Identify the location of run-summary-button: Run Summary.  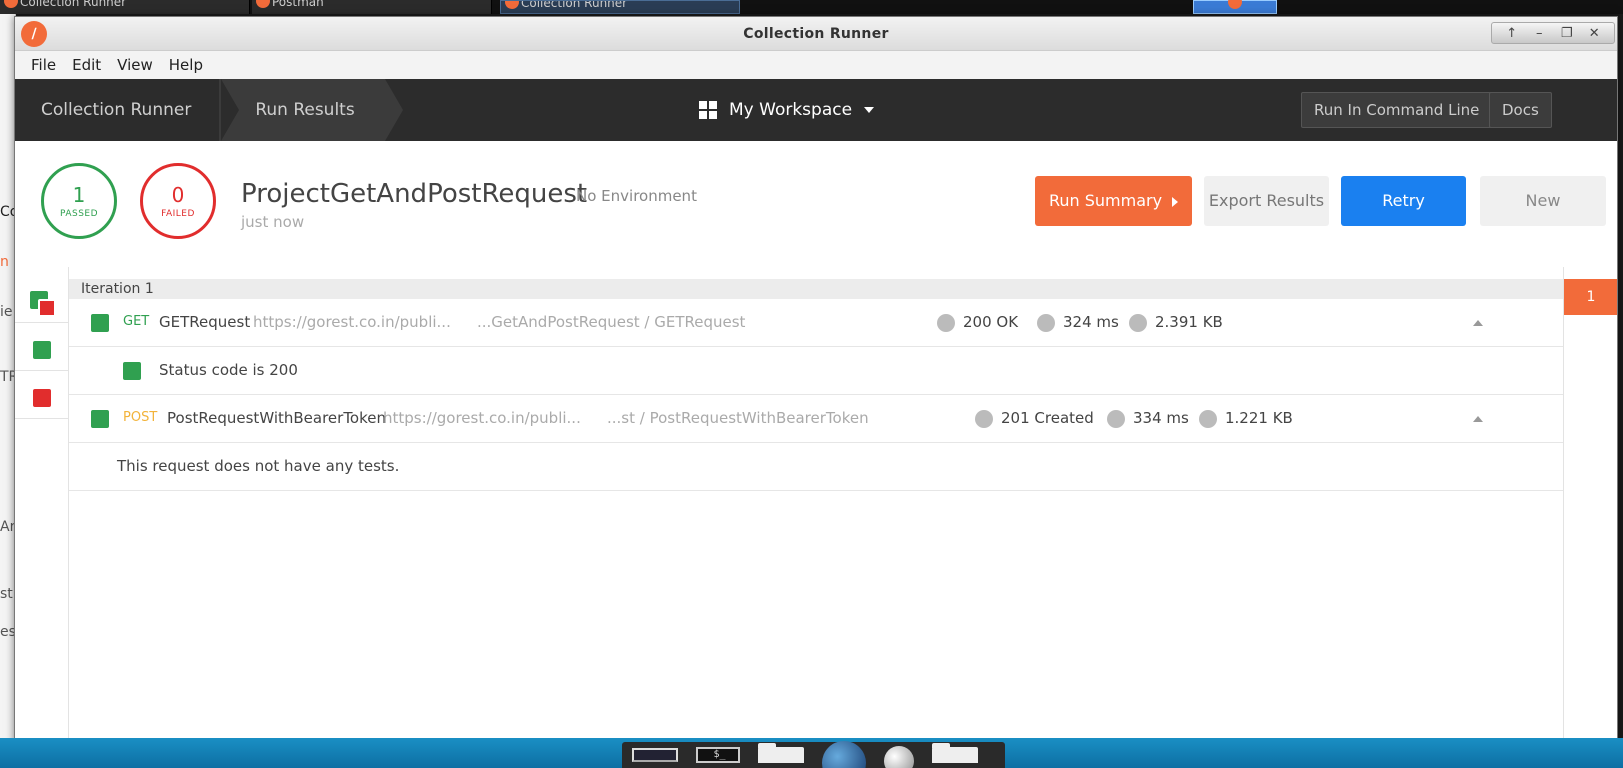
(1113, 201).